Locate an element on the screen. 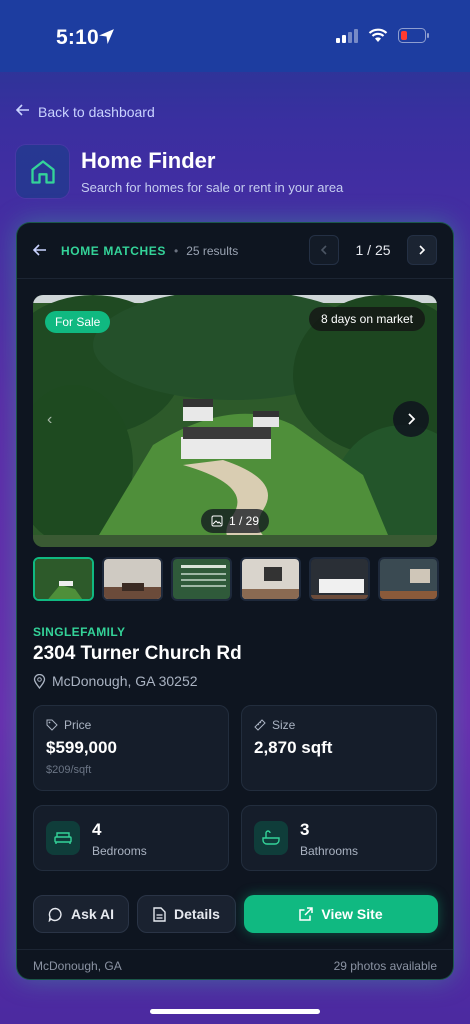  tag-icon is located at coordinates (52, 725).